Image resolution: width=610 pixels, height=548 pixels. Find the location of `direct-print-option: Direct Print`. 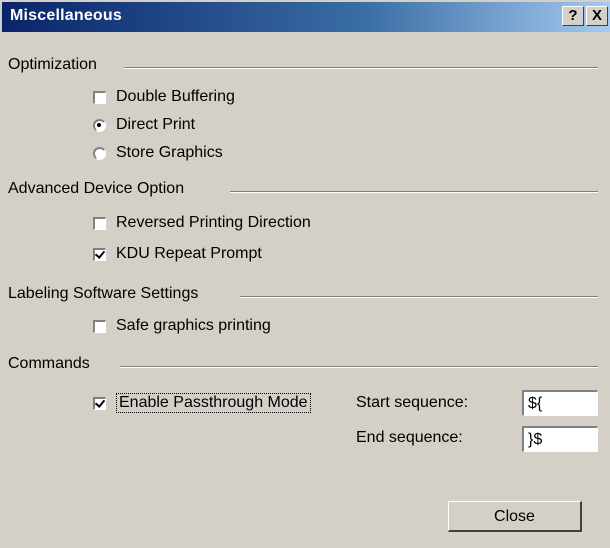

direct-print-option: Direct Print is located at coordinates (144, 125).